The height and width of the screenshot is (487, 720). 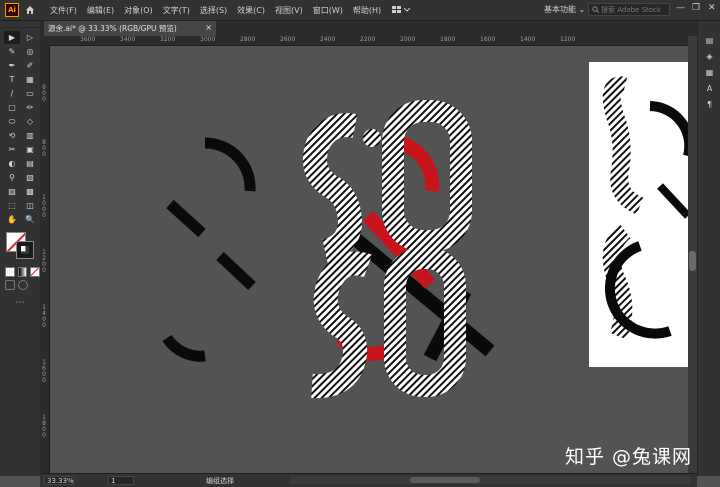 What do you see at coordinates (710, 104) in the screenshot?
I see `paragraph-panel-icon: ¶` at bounding box center [710, 104].